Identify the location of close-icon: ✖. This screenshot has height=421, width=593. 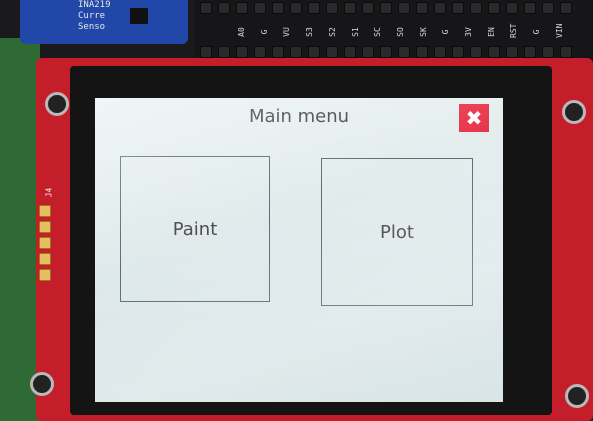
(474, 118).